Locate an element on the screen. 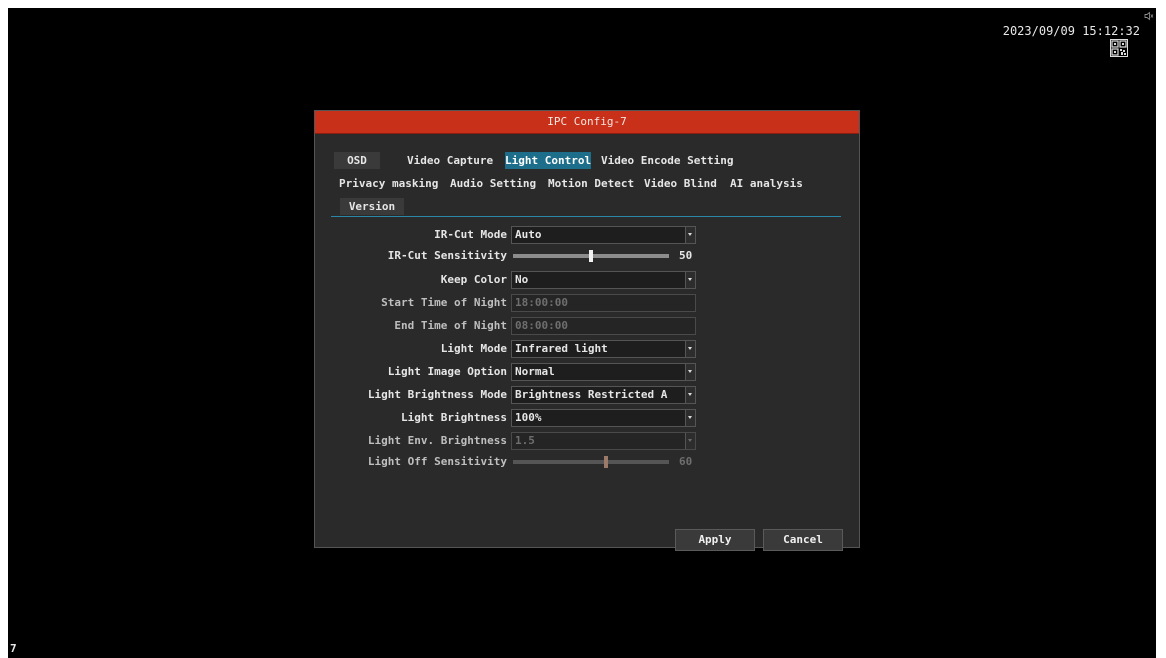  ir-cut-mode-select: Auto is located at coordinates (603, 235).